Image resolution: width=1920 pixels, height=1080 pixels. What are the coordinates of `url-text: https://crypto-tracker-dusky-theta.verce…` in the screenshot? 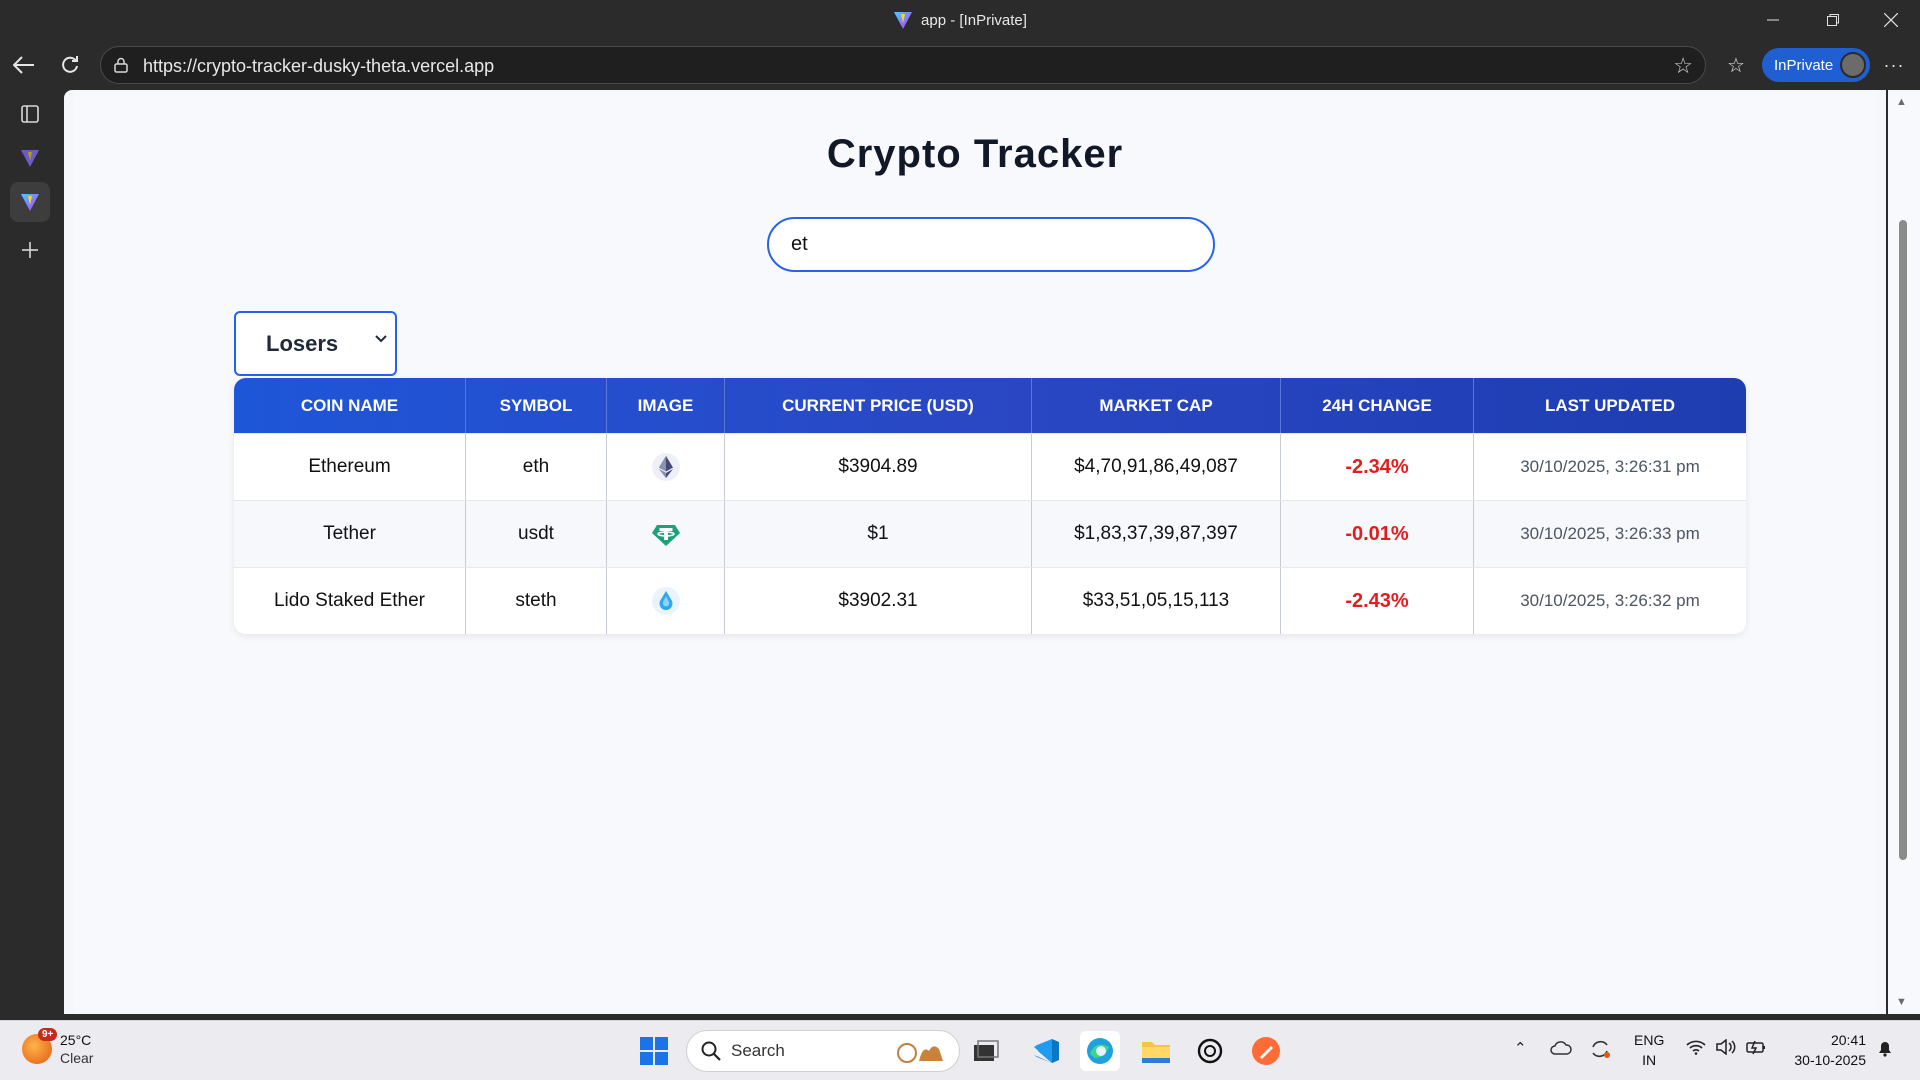 It's located at (319, 66).